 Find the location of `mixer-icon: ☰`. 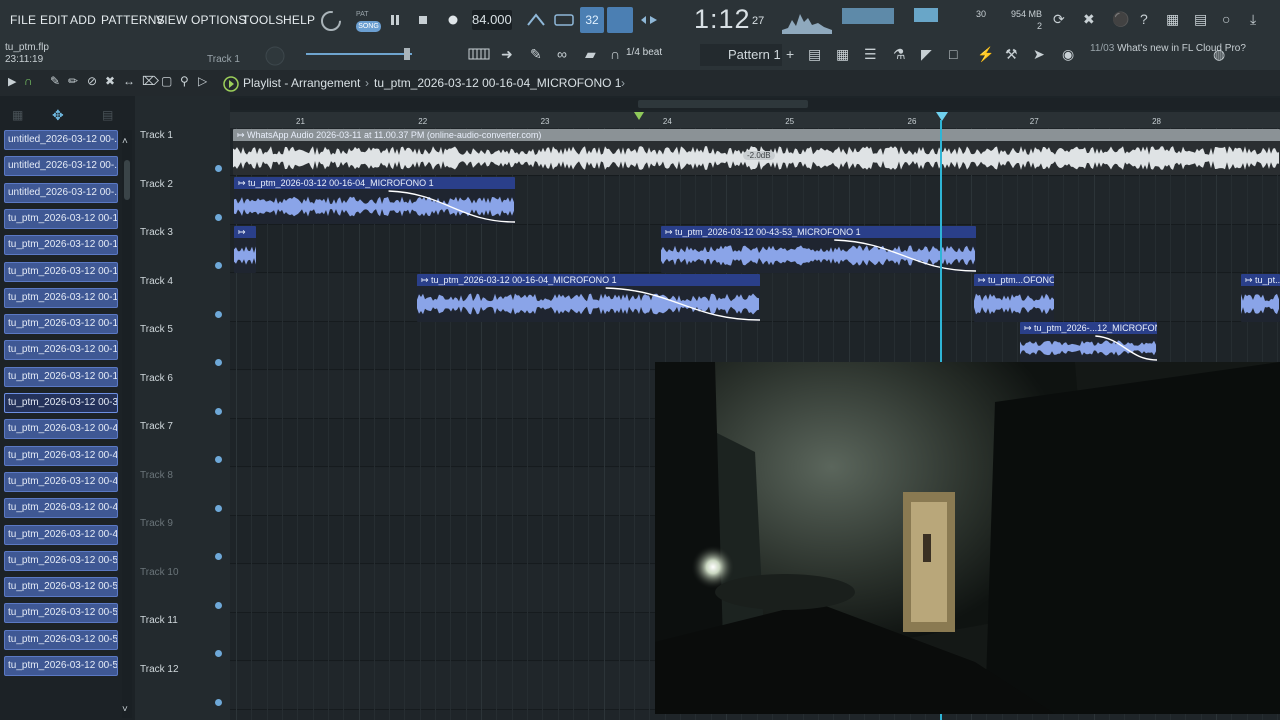

mixer-icon: ☰ is located at coordinates (870, 54).